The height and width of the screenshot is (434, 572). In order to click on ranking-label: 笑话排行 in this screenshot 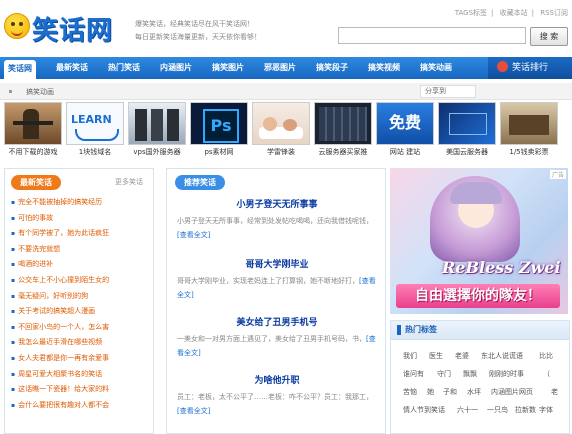, I will do `click(530, 68)`.